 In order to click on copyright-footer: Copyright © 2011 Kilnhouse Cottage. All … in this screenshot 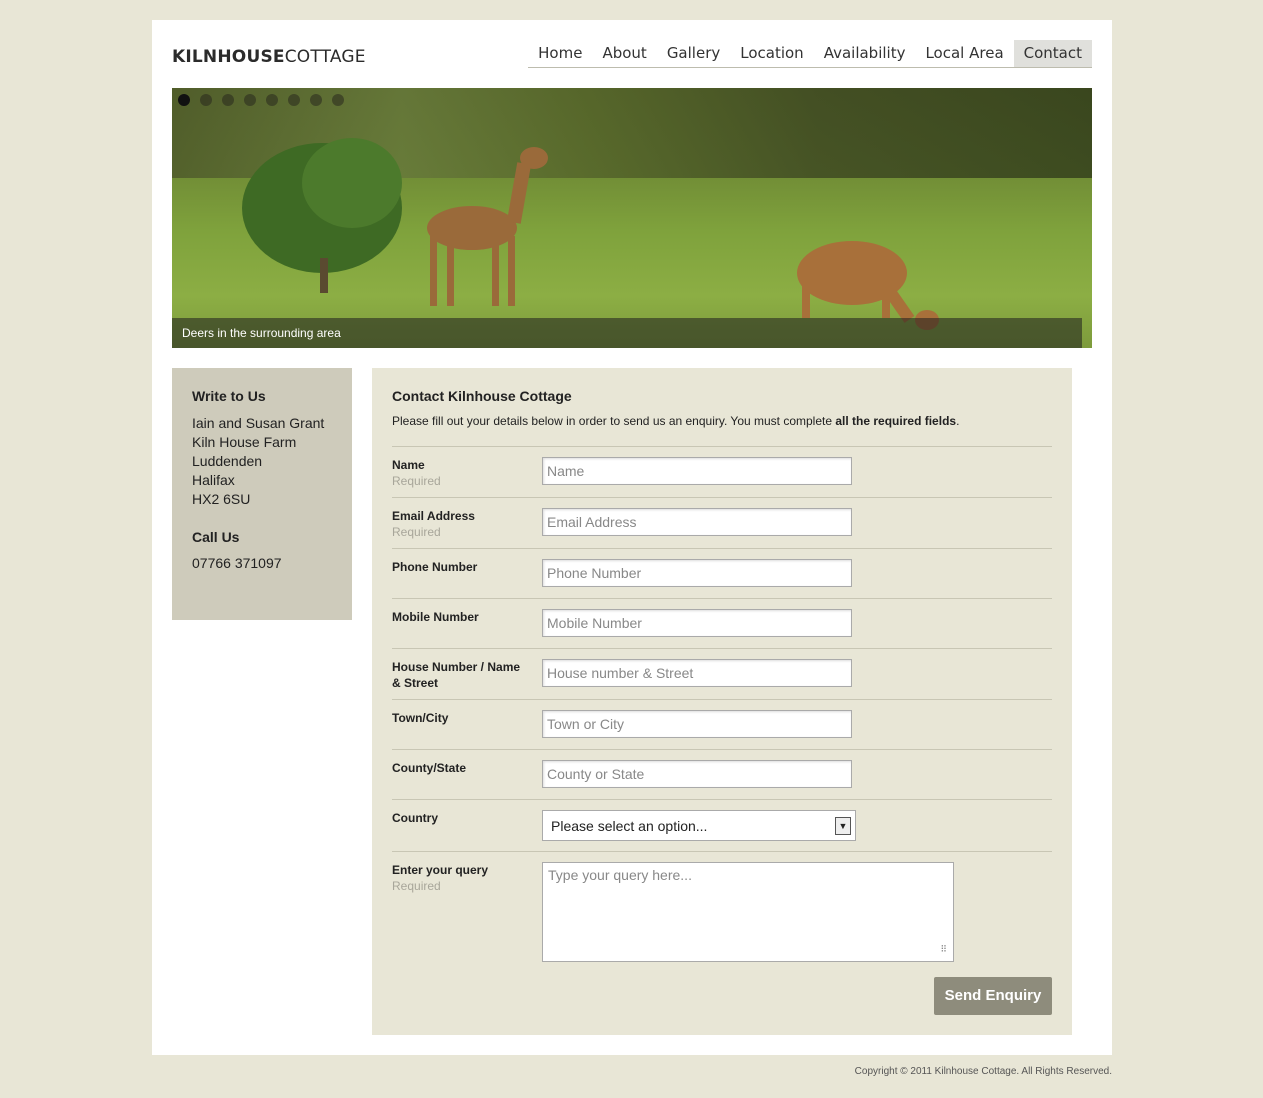, I will do `click(983, 1071)`.